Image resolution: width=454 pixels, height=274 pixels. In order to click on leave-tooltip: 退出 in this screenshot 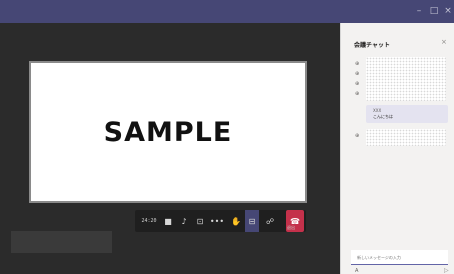, I will do `click(291, 227)`.